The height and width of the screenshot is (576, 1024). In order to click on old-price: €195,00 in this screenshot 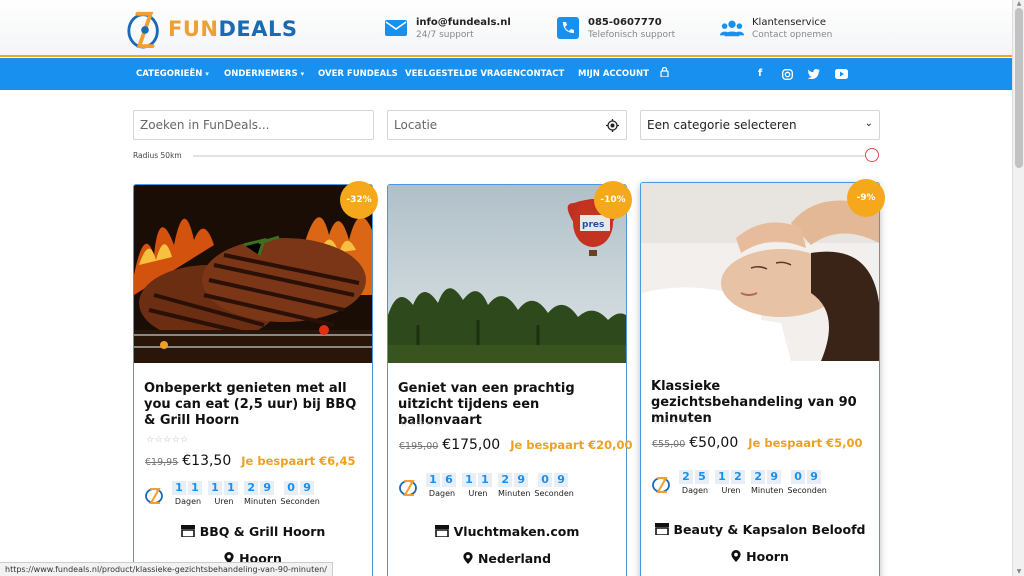, I will do `click(419, 446)`.